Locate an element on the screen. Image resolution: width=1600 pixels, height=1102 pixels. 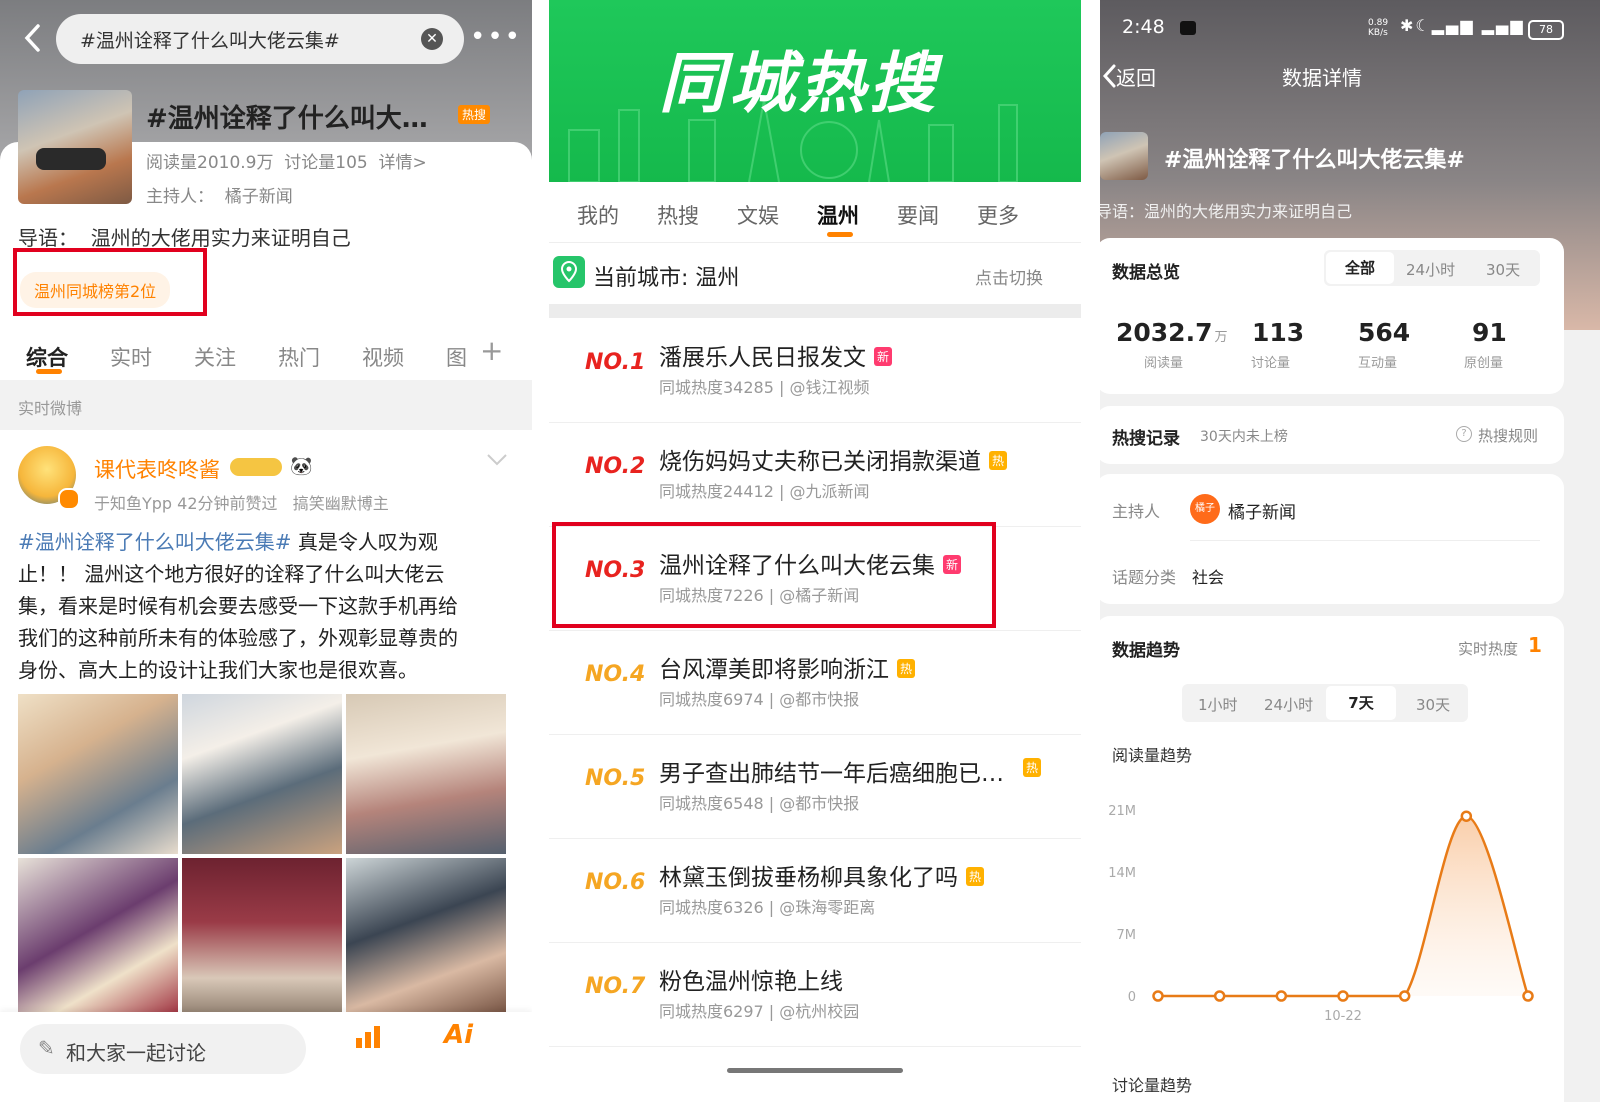
rank-label: NO.5 is located at coordinates (615, 778).